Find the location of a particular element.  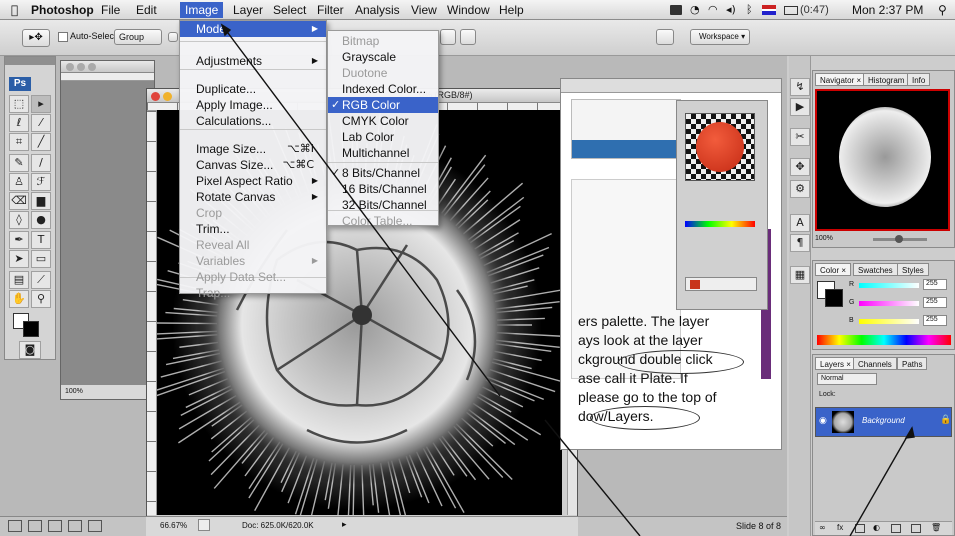

image-menu-item-pixel-aspect-ratio: Pixel Aspect Ratio ▶ is located at coordinates (253, 181).